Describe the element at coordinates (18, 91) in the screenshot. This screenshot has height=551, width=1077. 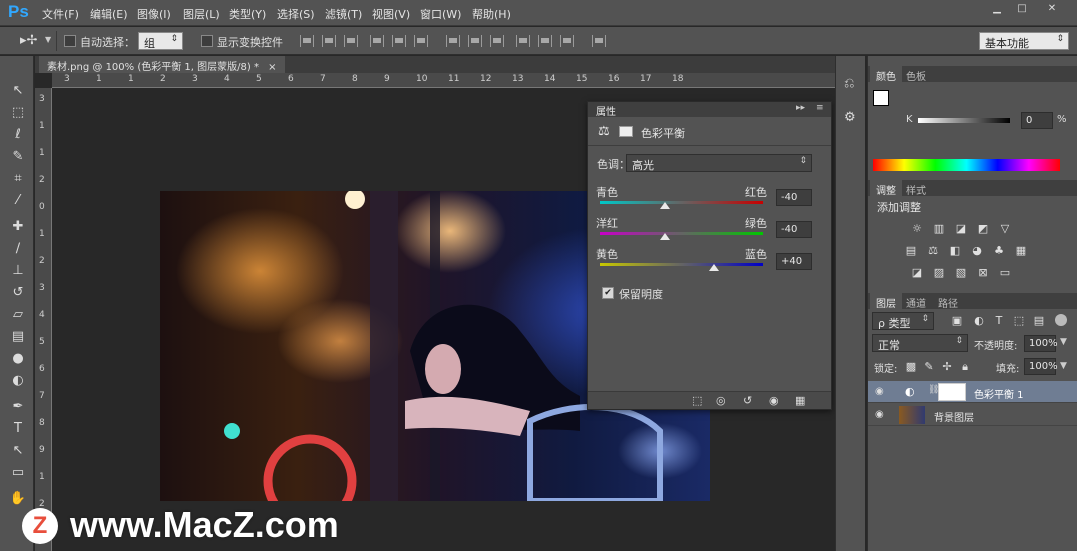
I see `move-tool-icon: ↖` at that location.